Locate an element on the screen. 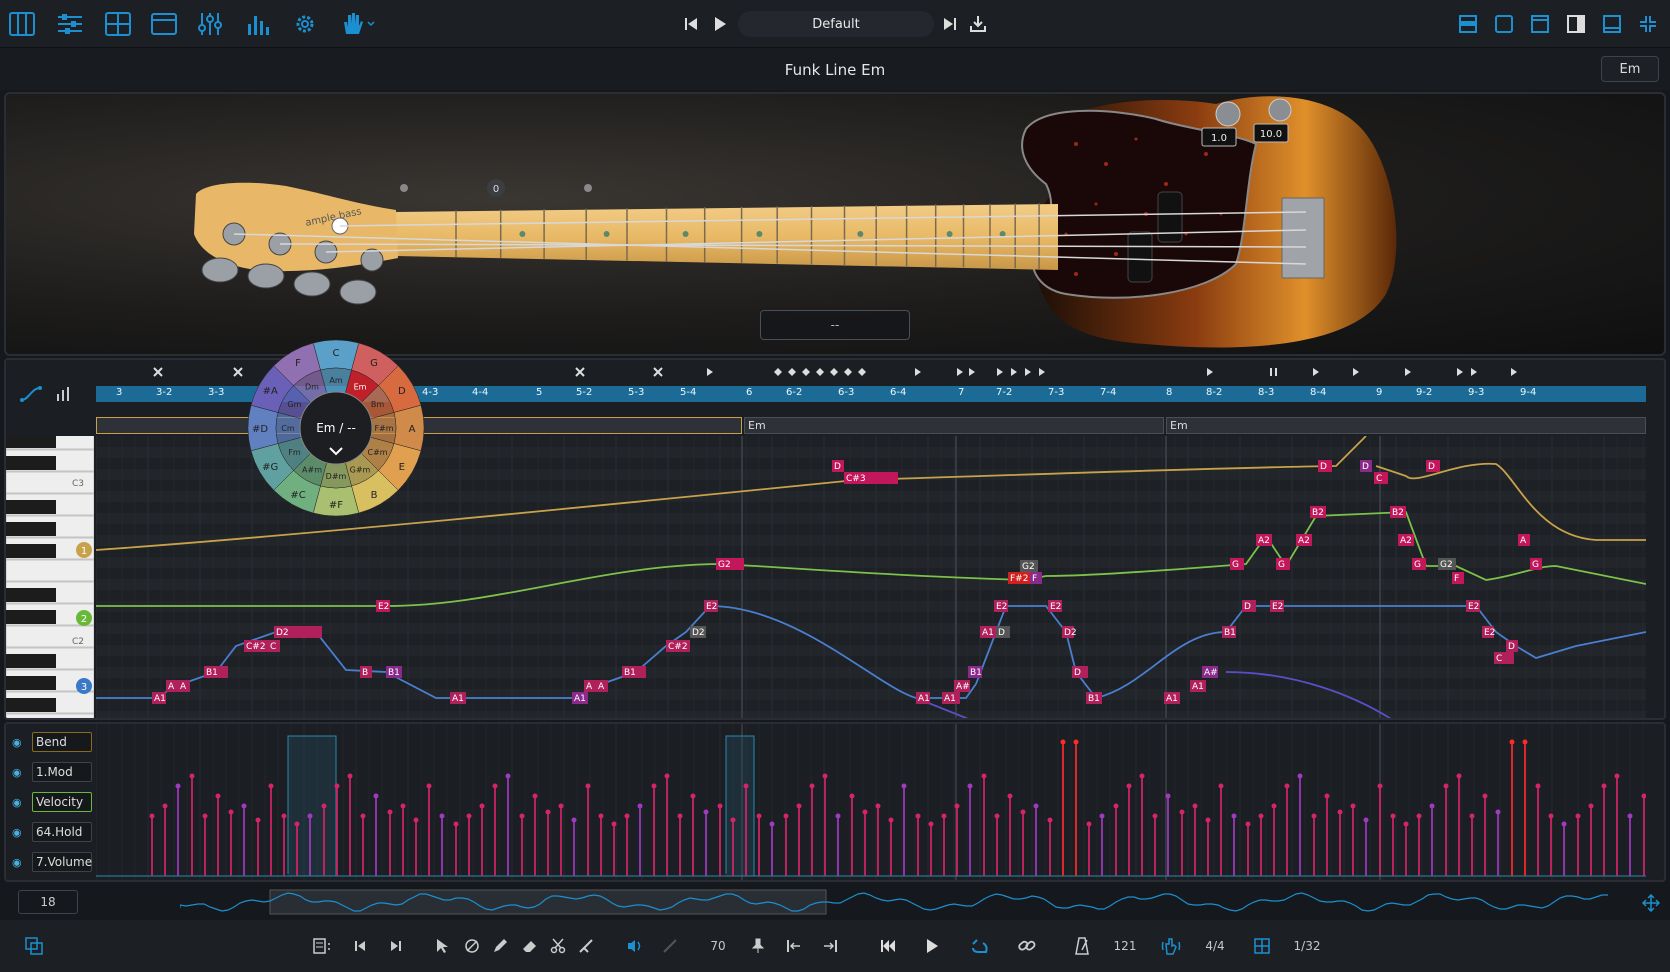 This screenshot has width=1670, height=972. prev-note-icon is located at coordinates (360, 946).